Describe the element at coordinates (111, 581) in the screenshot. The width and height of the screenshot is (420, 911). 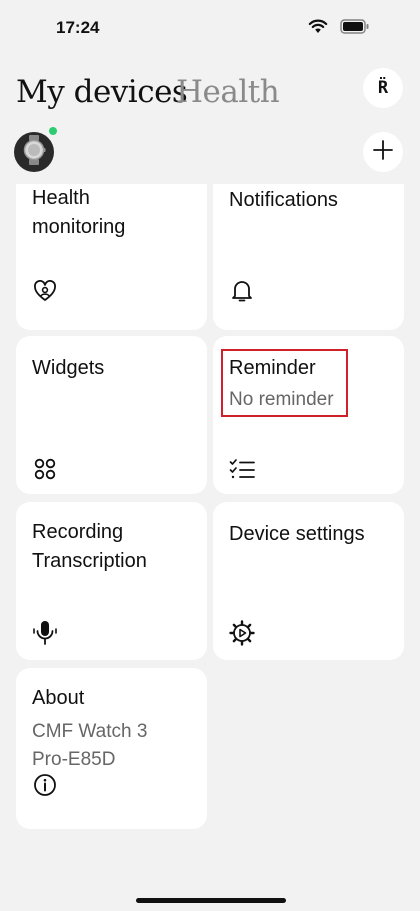
I see `card-recording-transcription: Recording Transcription` at that location.